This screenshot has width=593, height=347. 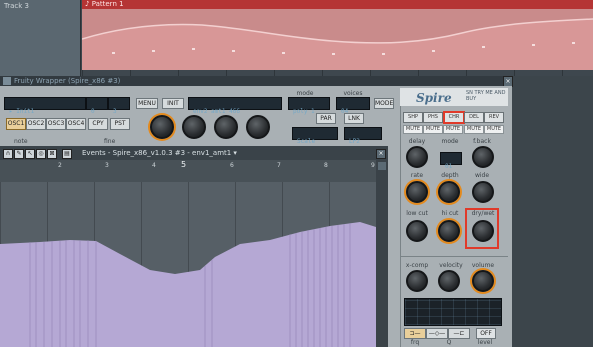 I want to click on slice-icon: ⊠, so click(x=52, y=154).